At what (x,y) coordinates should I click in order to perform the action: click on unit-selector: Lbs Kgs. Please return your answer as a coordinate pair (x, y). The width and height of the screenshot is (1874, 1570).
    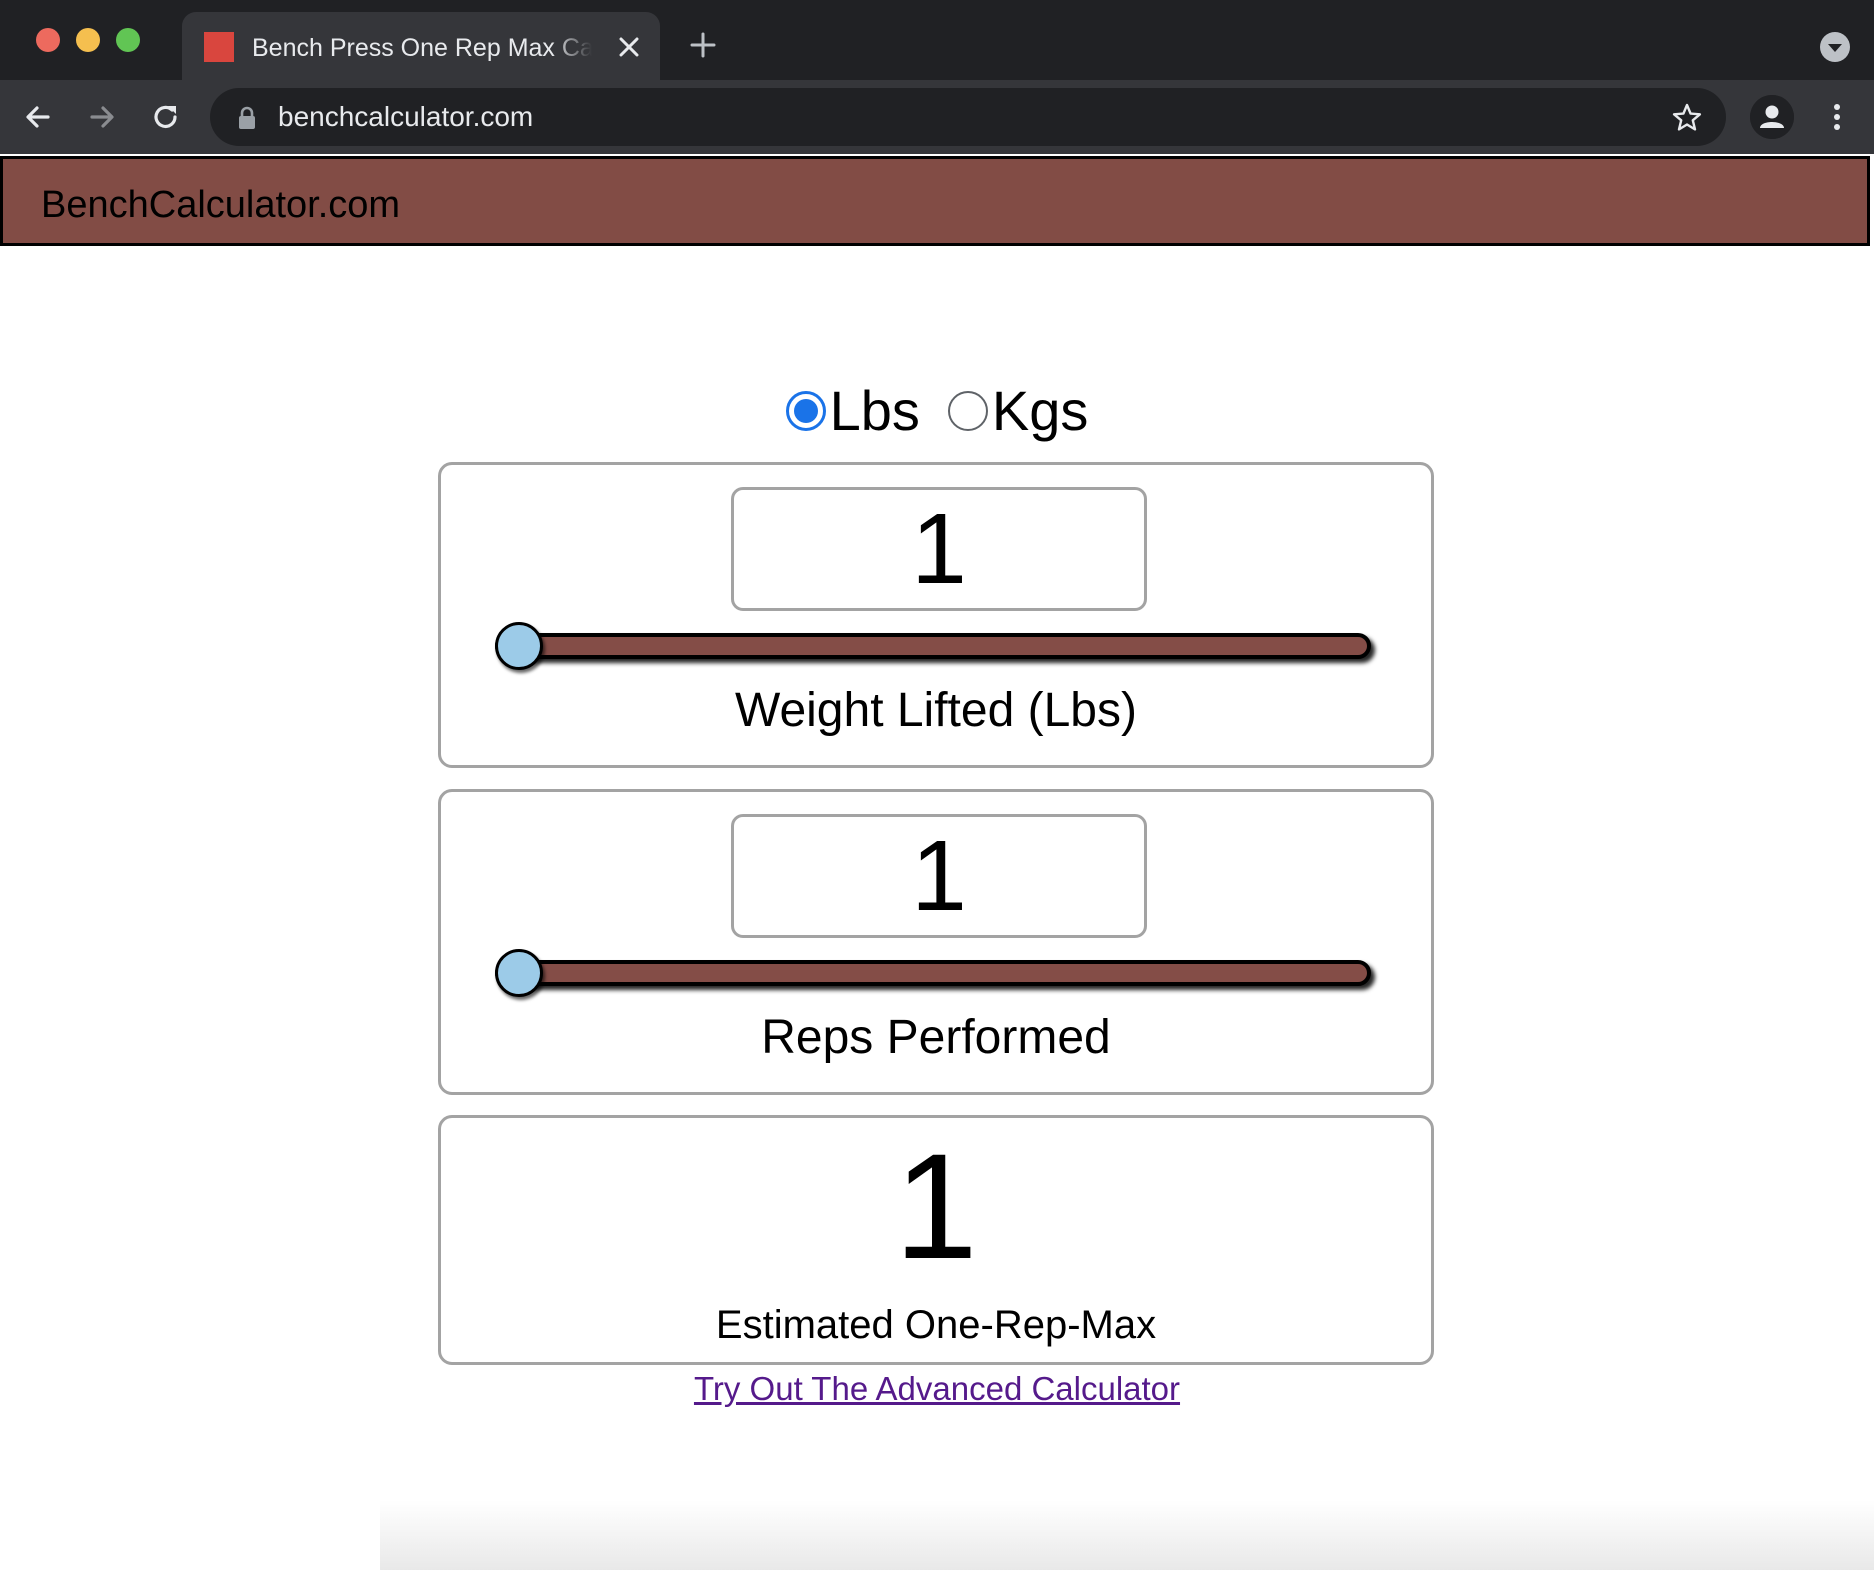
    Looking at the image, I should click on (937, 411).